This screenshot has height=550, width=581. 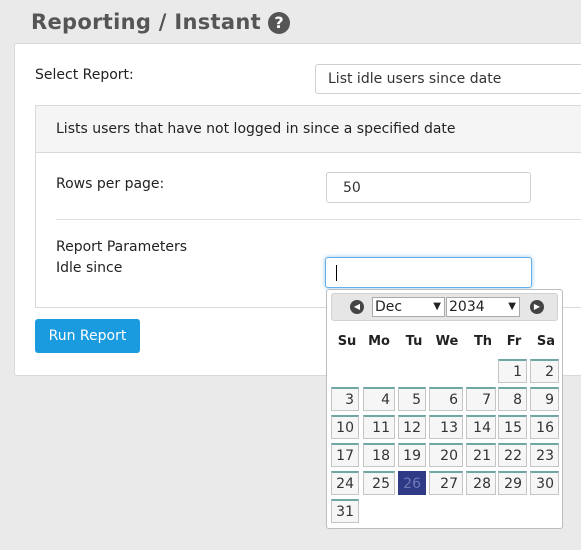 What do you see at coordinates (345, 427) in the screenshot?
I see `calendar-day: 10` at bounding box center [345, 427].